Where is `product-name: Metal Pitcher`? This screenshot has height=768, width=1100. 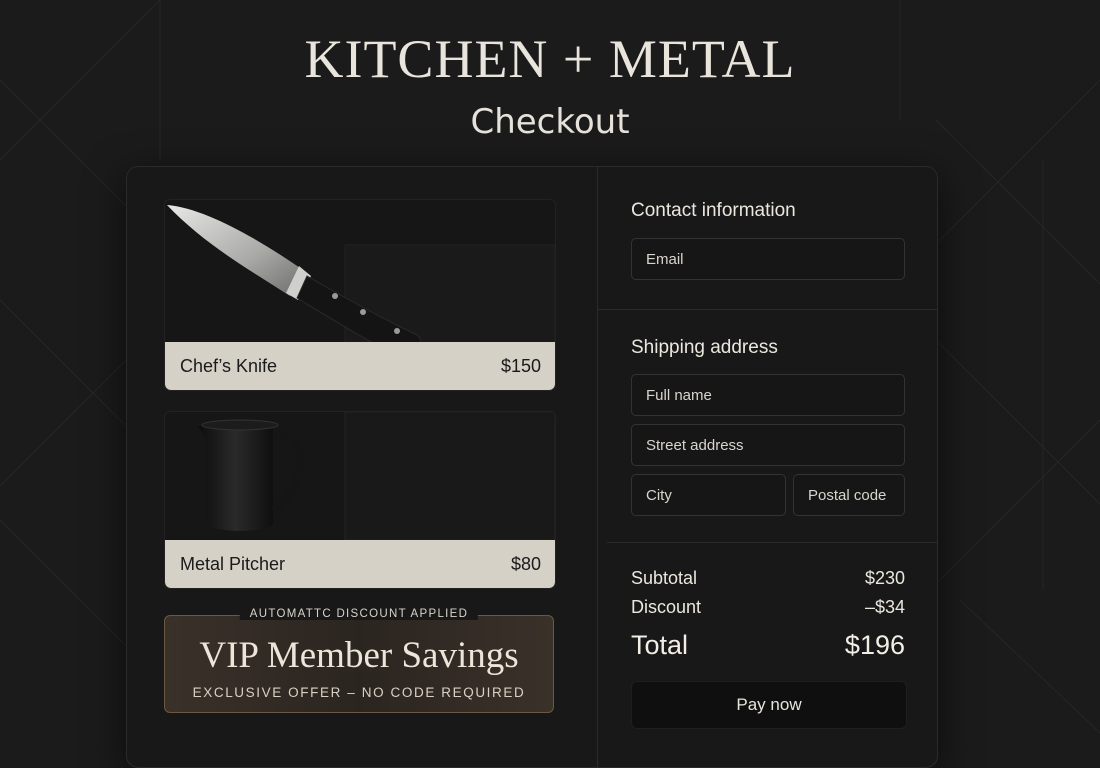
product-name: Metal Pitcher is located at coordinates (233, 563).